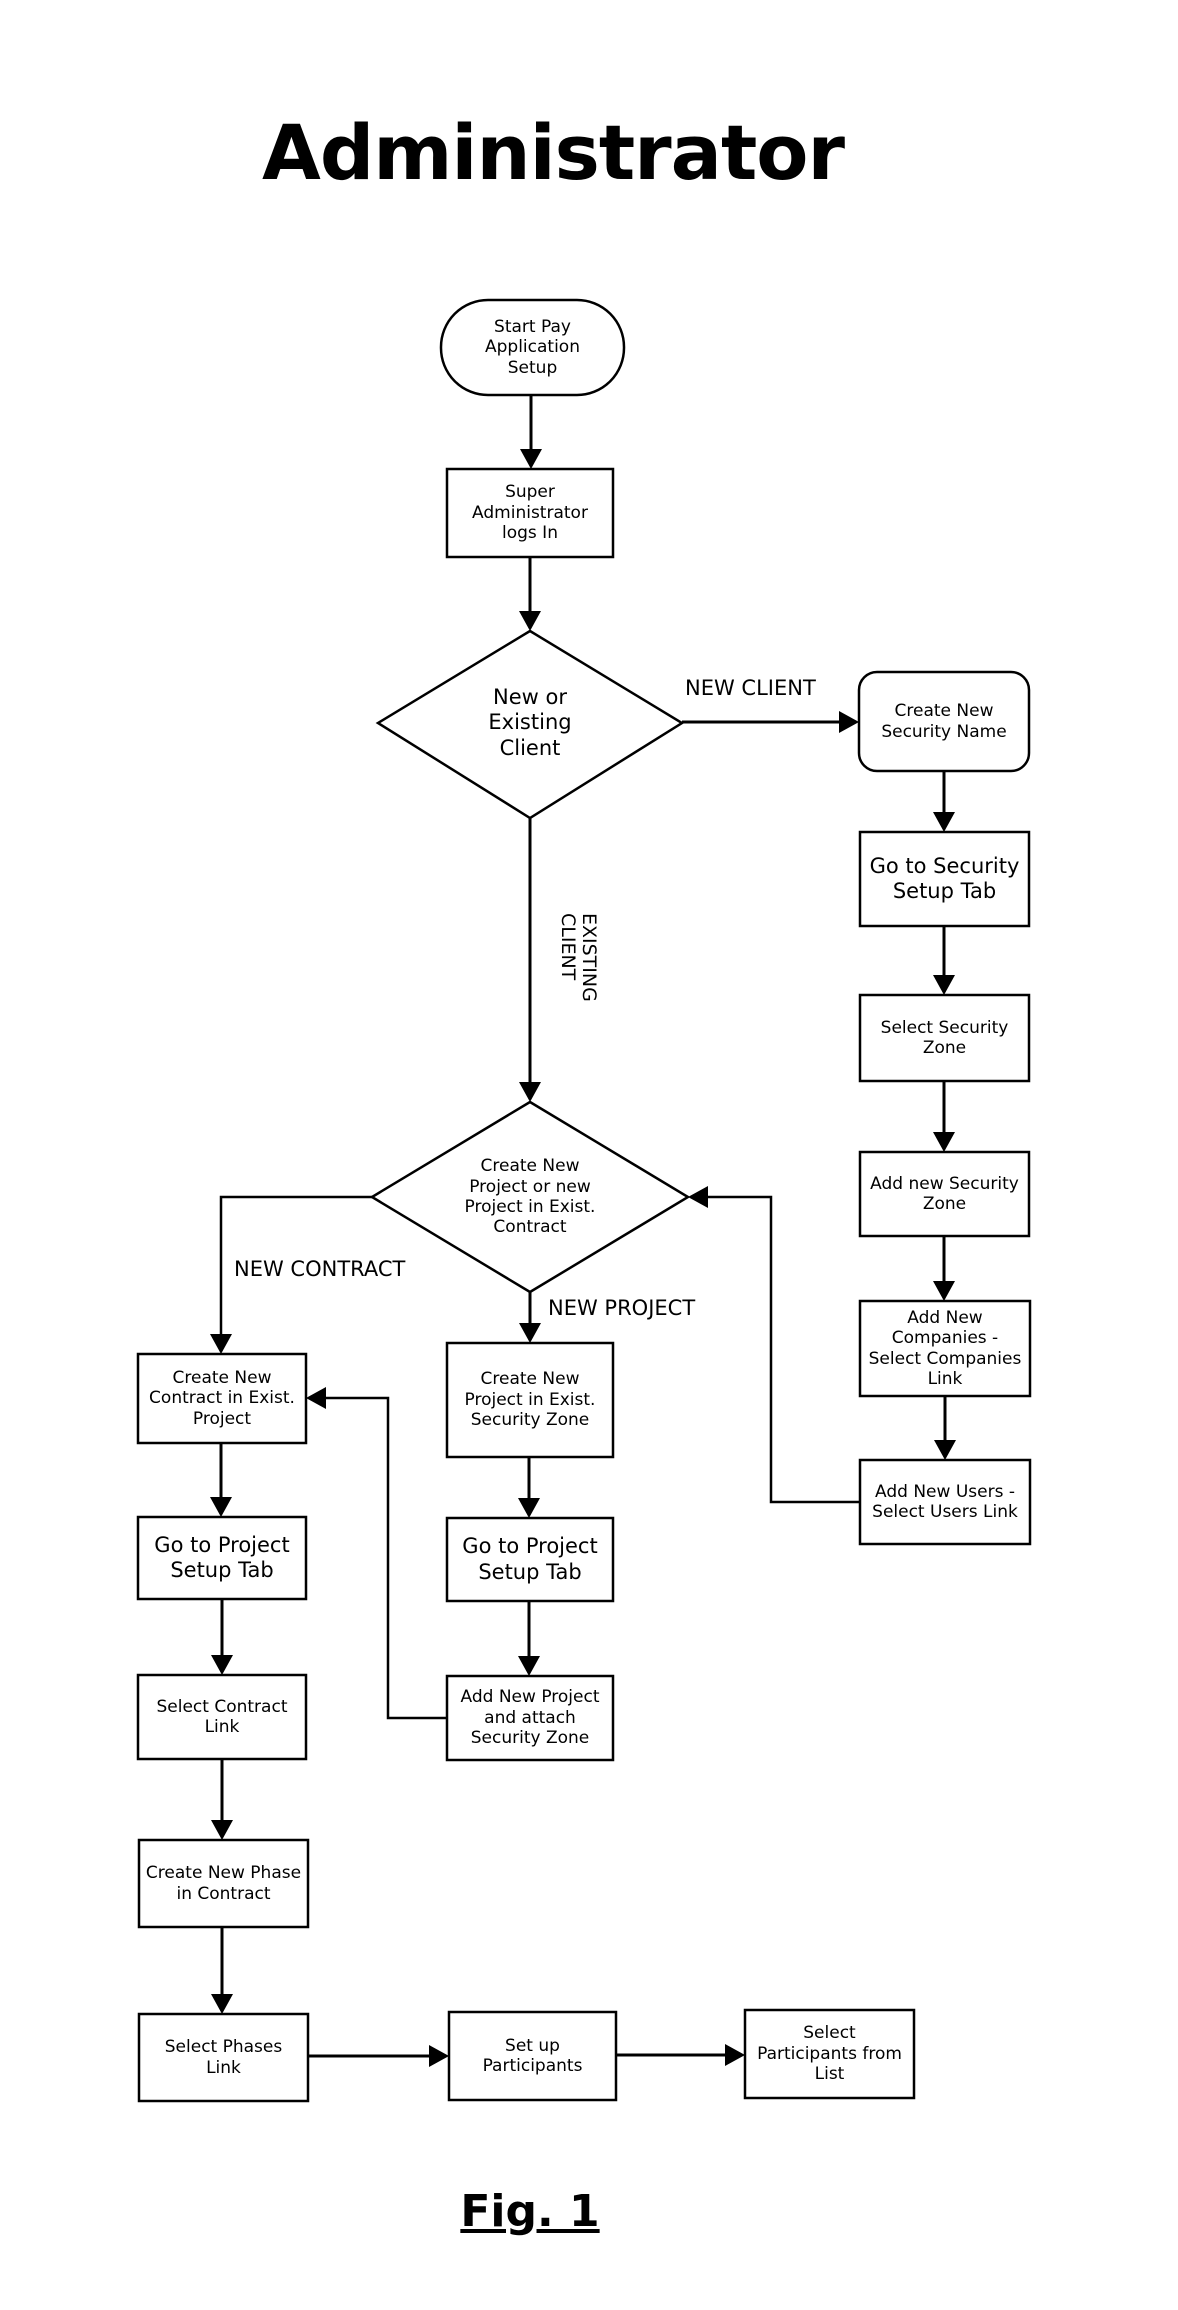 This screenshot has width=1178, height=2310. Describe the element at coordinates (378, 2056) in the screenshot. I see `edge-phases-link-to-participants` at that location.